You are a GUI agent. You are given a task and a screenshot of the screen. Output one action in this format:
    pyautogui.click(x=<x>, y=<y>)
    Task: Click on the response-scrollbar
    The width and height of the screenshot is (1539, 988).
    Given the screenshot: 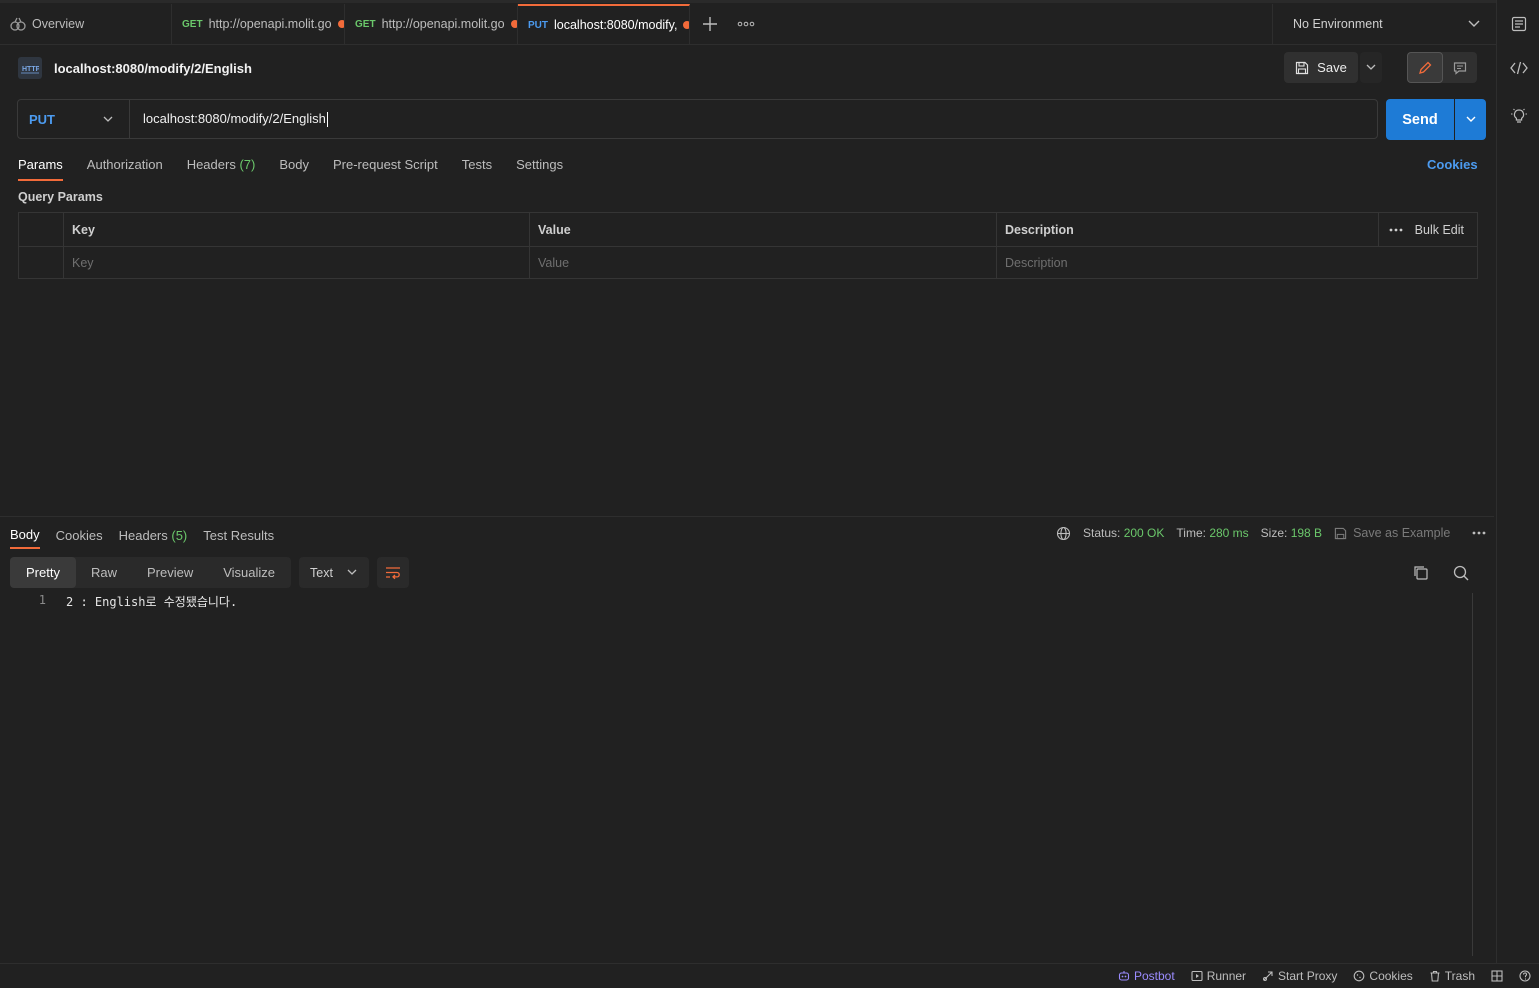 What is the action you would take?
    pyautogui.click(x=1478, y=774)
    